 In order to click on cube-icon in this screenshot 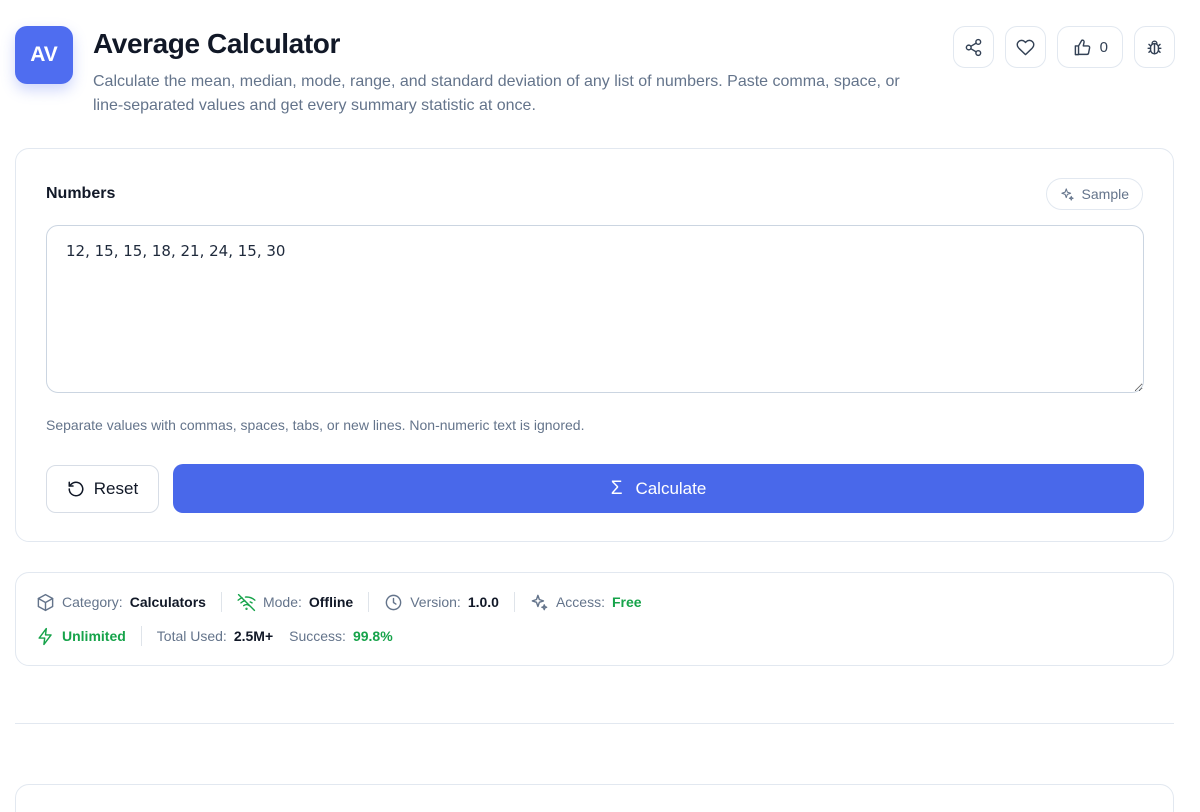, I will do `click(45, 602)`.